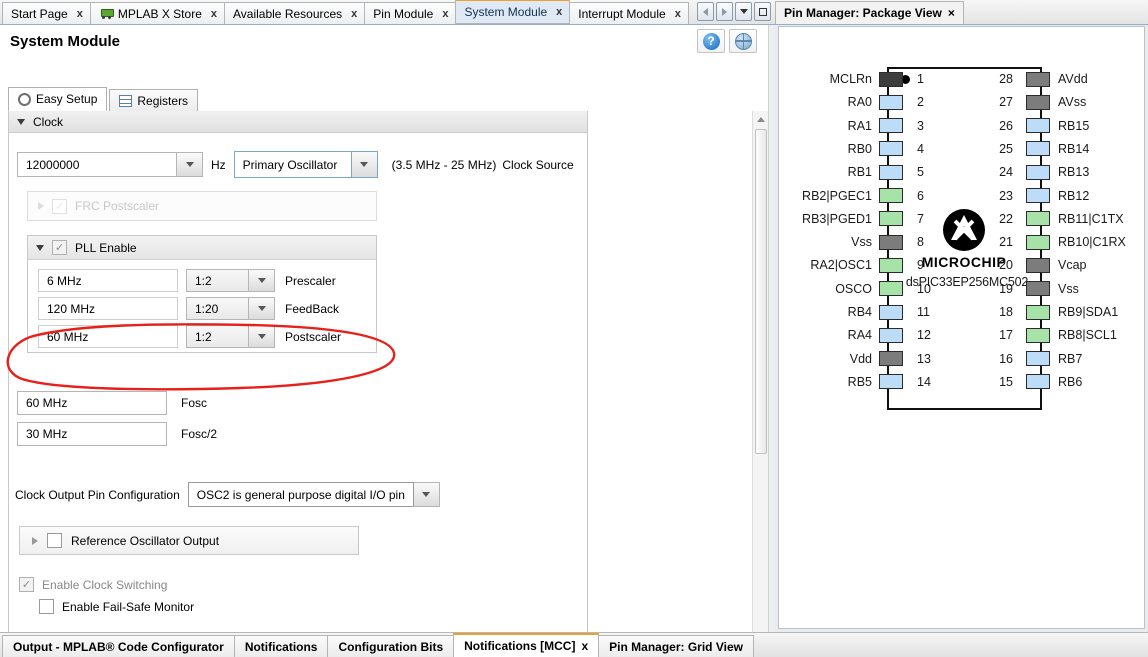  I want to click on pin-right-21: 21 RB10|C1RX, so click(1068, 242).